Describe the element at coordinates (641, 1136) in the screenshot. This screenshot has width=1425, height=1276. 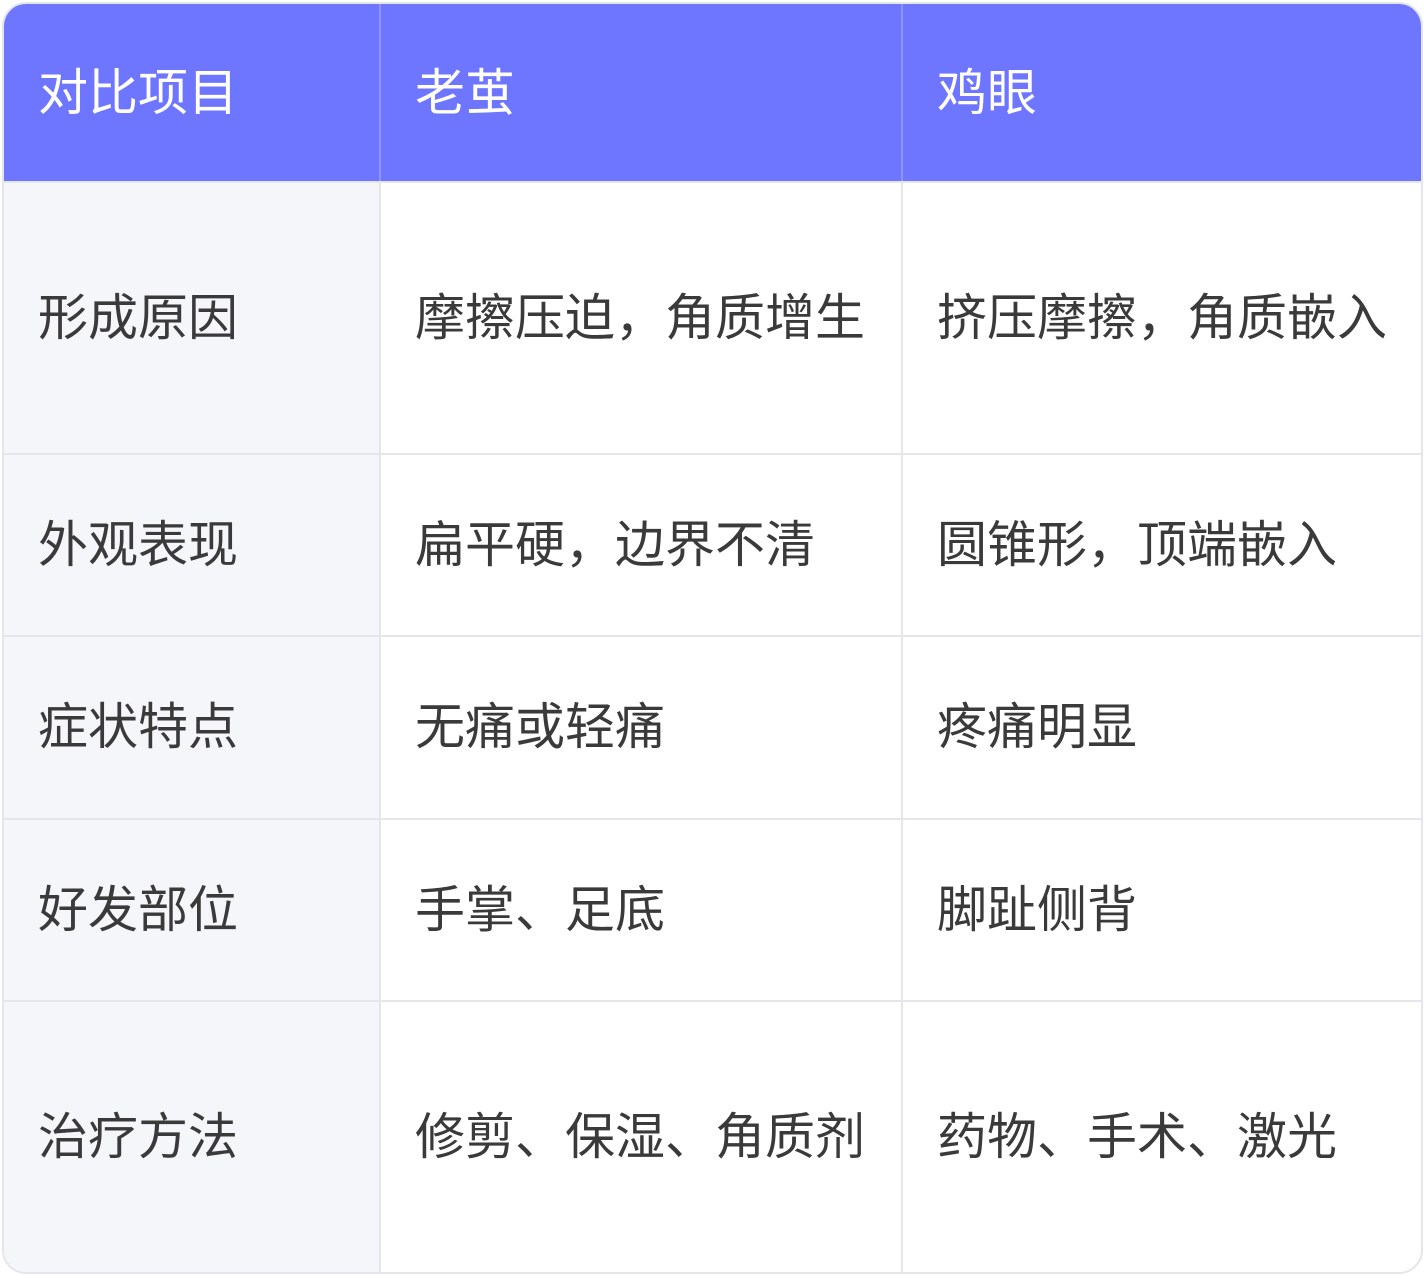
I see `callus-cell: 修剪、保湿、角质剂` at that location.